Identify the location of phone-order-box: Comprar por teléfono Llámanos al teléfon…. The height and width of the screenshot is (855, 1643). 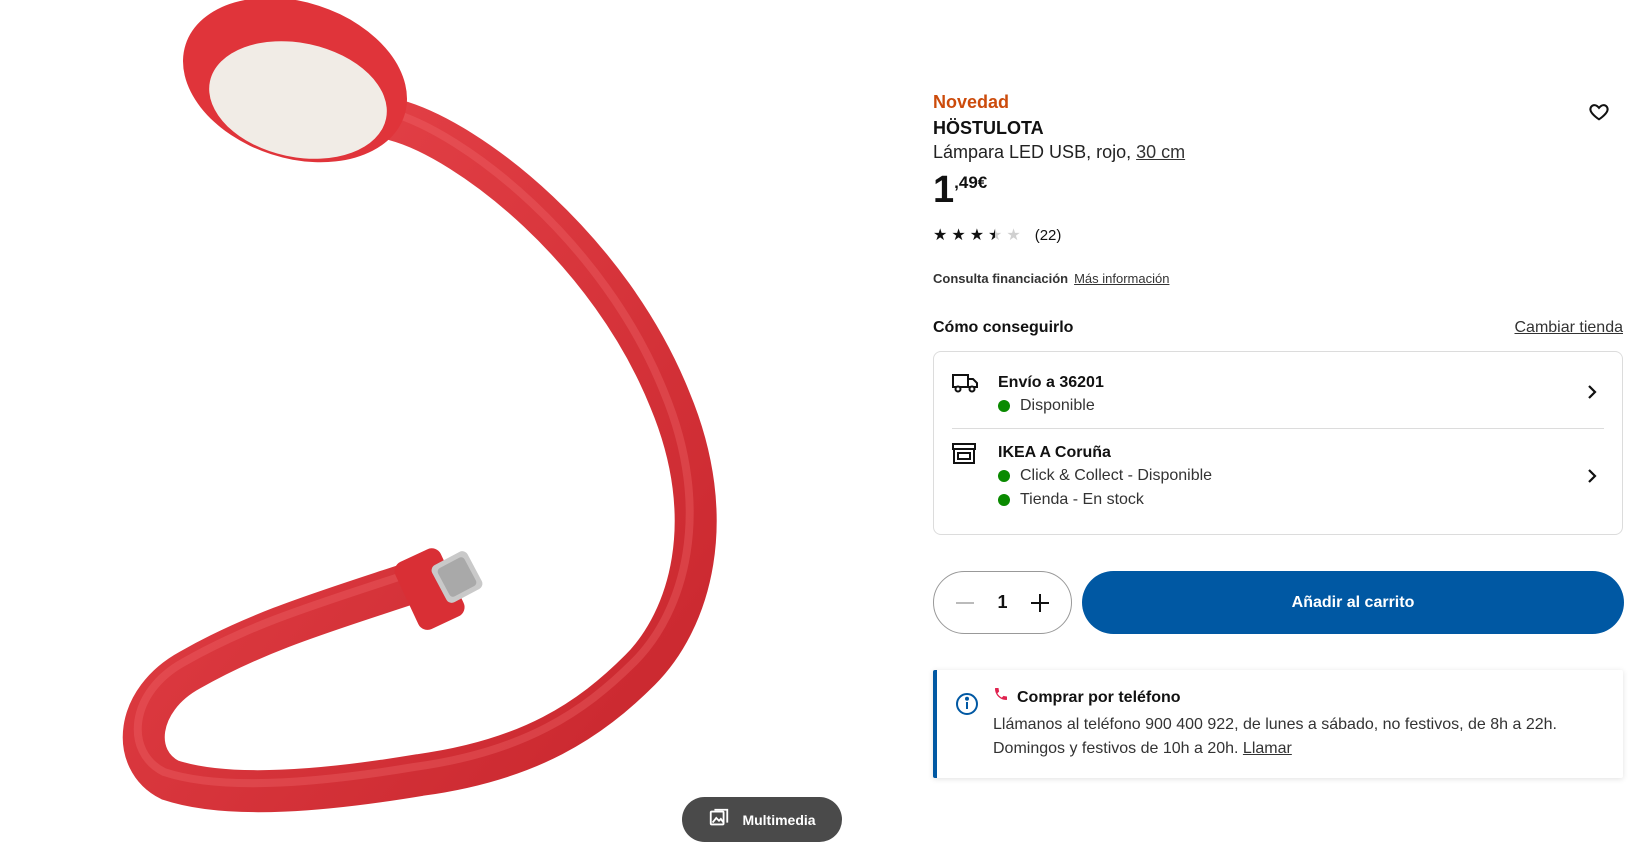
(1278, 724).